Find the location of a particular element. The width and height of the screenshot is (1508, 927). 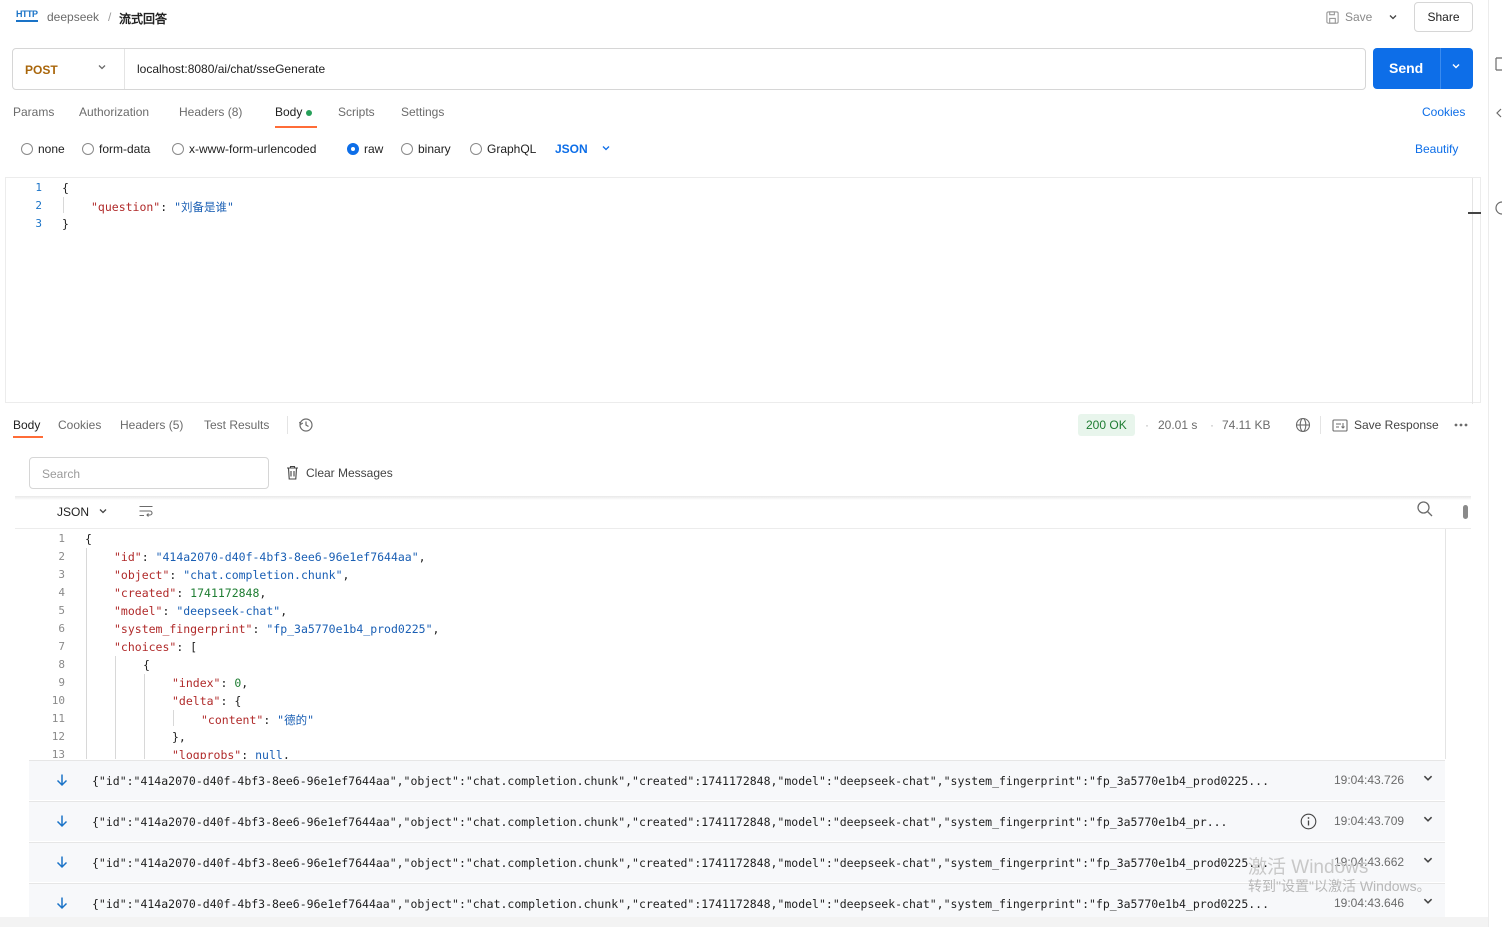

message-time: 19:04:43.646 is located at coordinates (1369, 903).